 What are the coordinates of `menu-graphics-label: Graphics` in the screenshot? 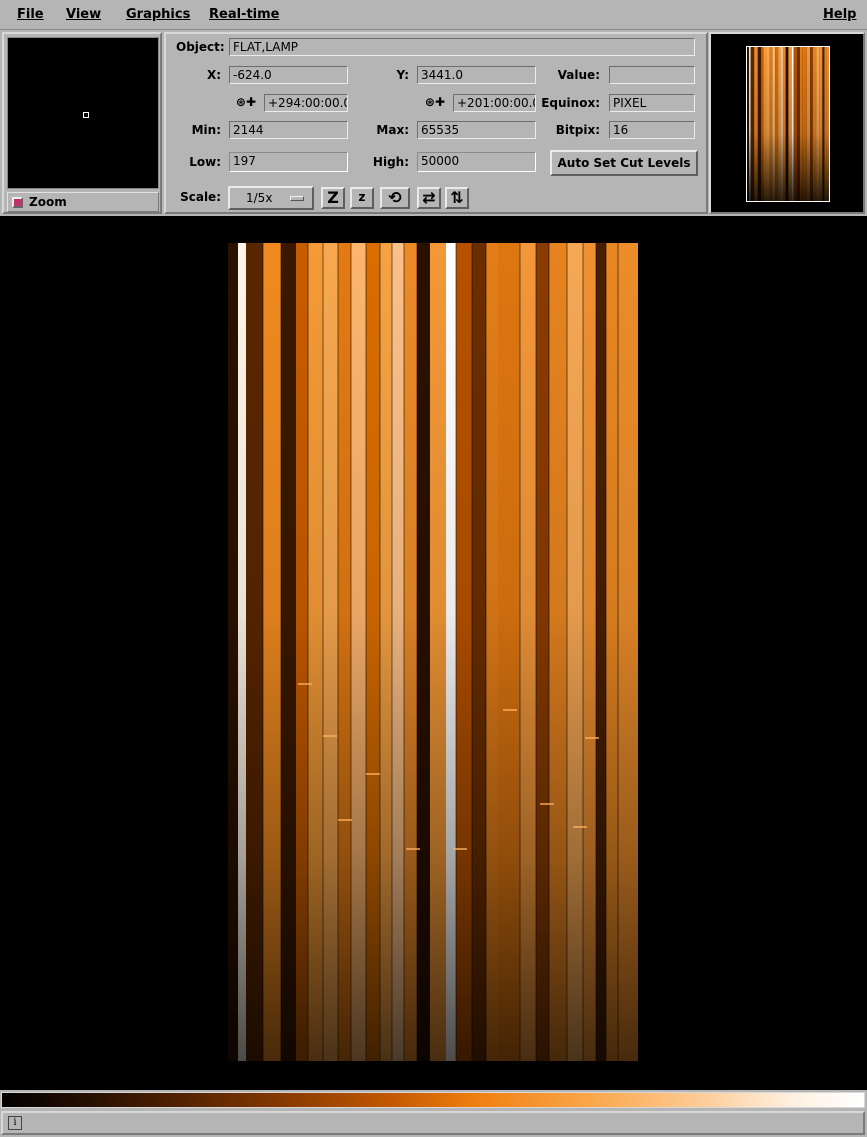 It's located at (158, 14).